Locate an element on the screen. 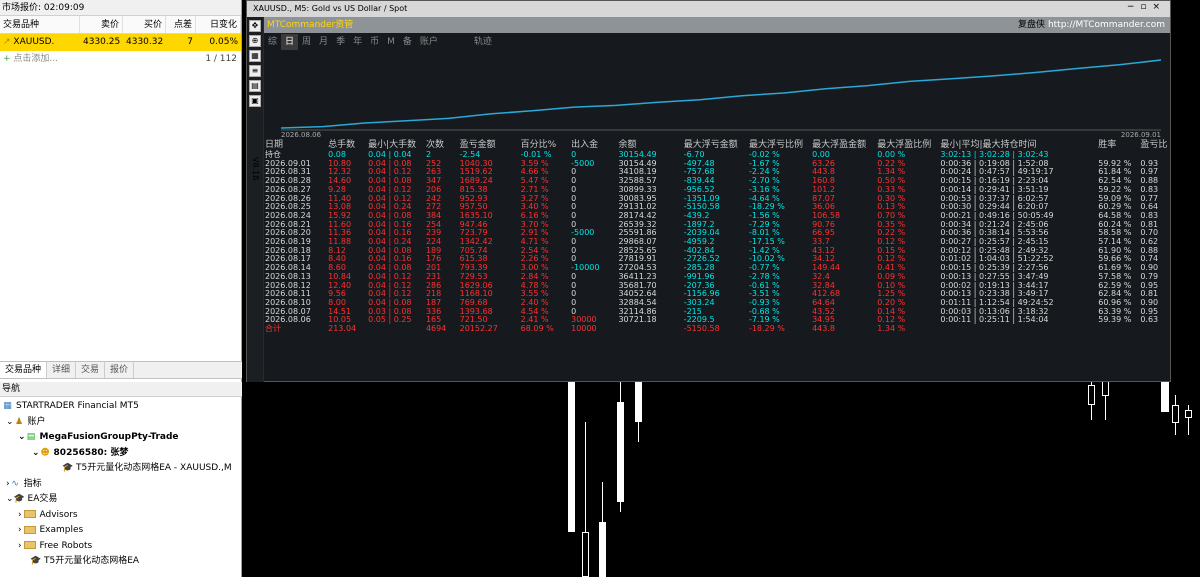  table-cell: 合计 is located at coordinates (273, 329).